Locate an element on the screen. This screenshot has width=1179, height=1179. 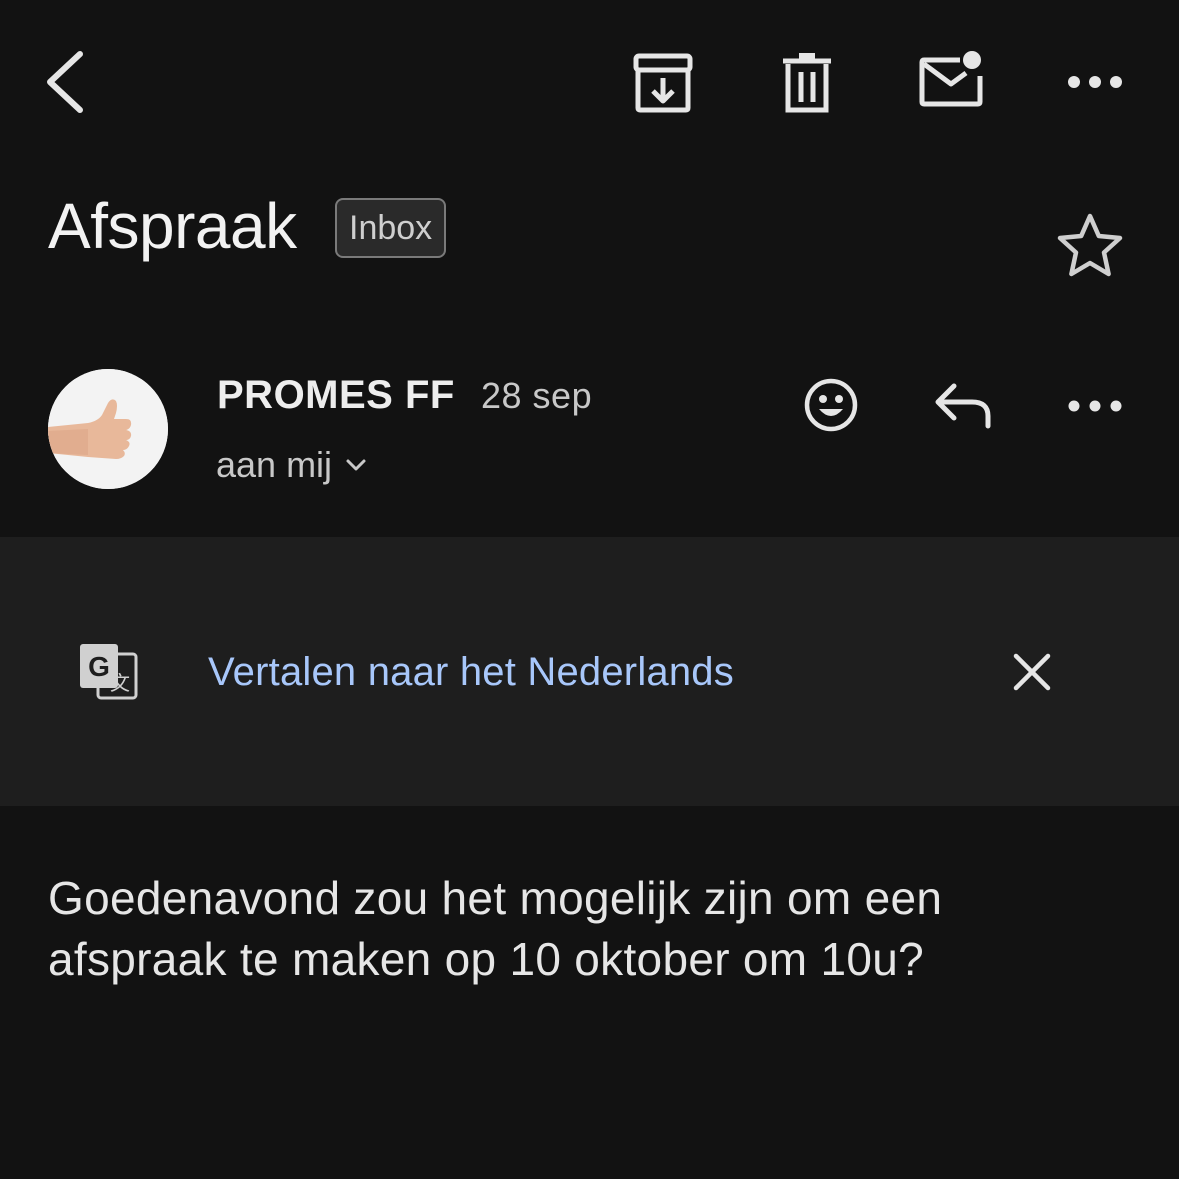
translate-link: Vertalen naar het Nederlands is located at coordinates (471, 672).